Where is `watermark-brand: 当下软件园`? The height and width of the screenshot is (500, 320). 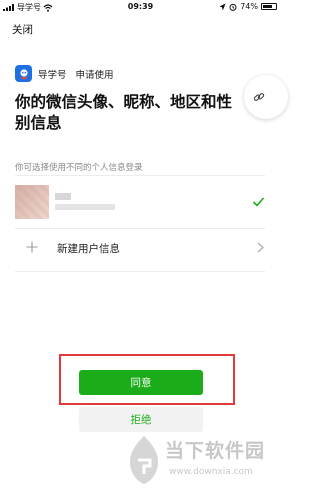
watermark-brand: 当下软件园 is located at coordinates (215, 451).